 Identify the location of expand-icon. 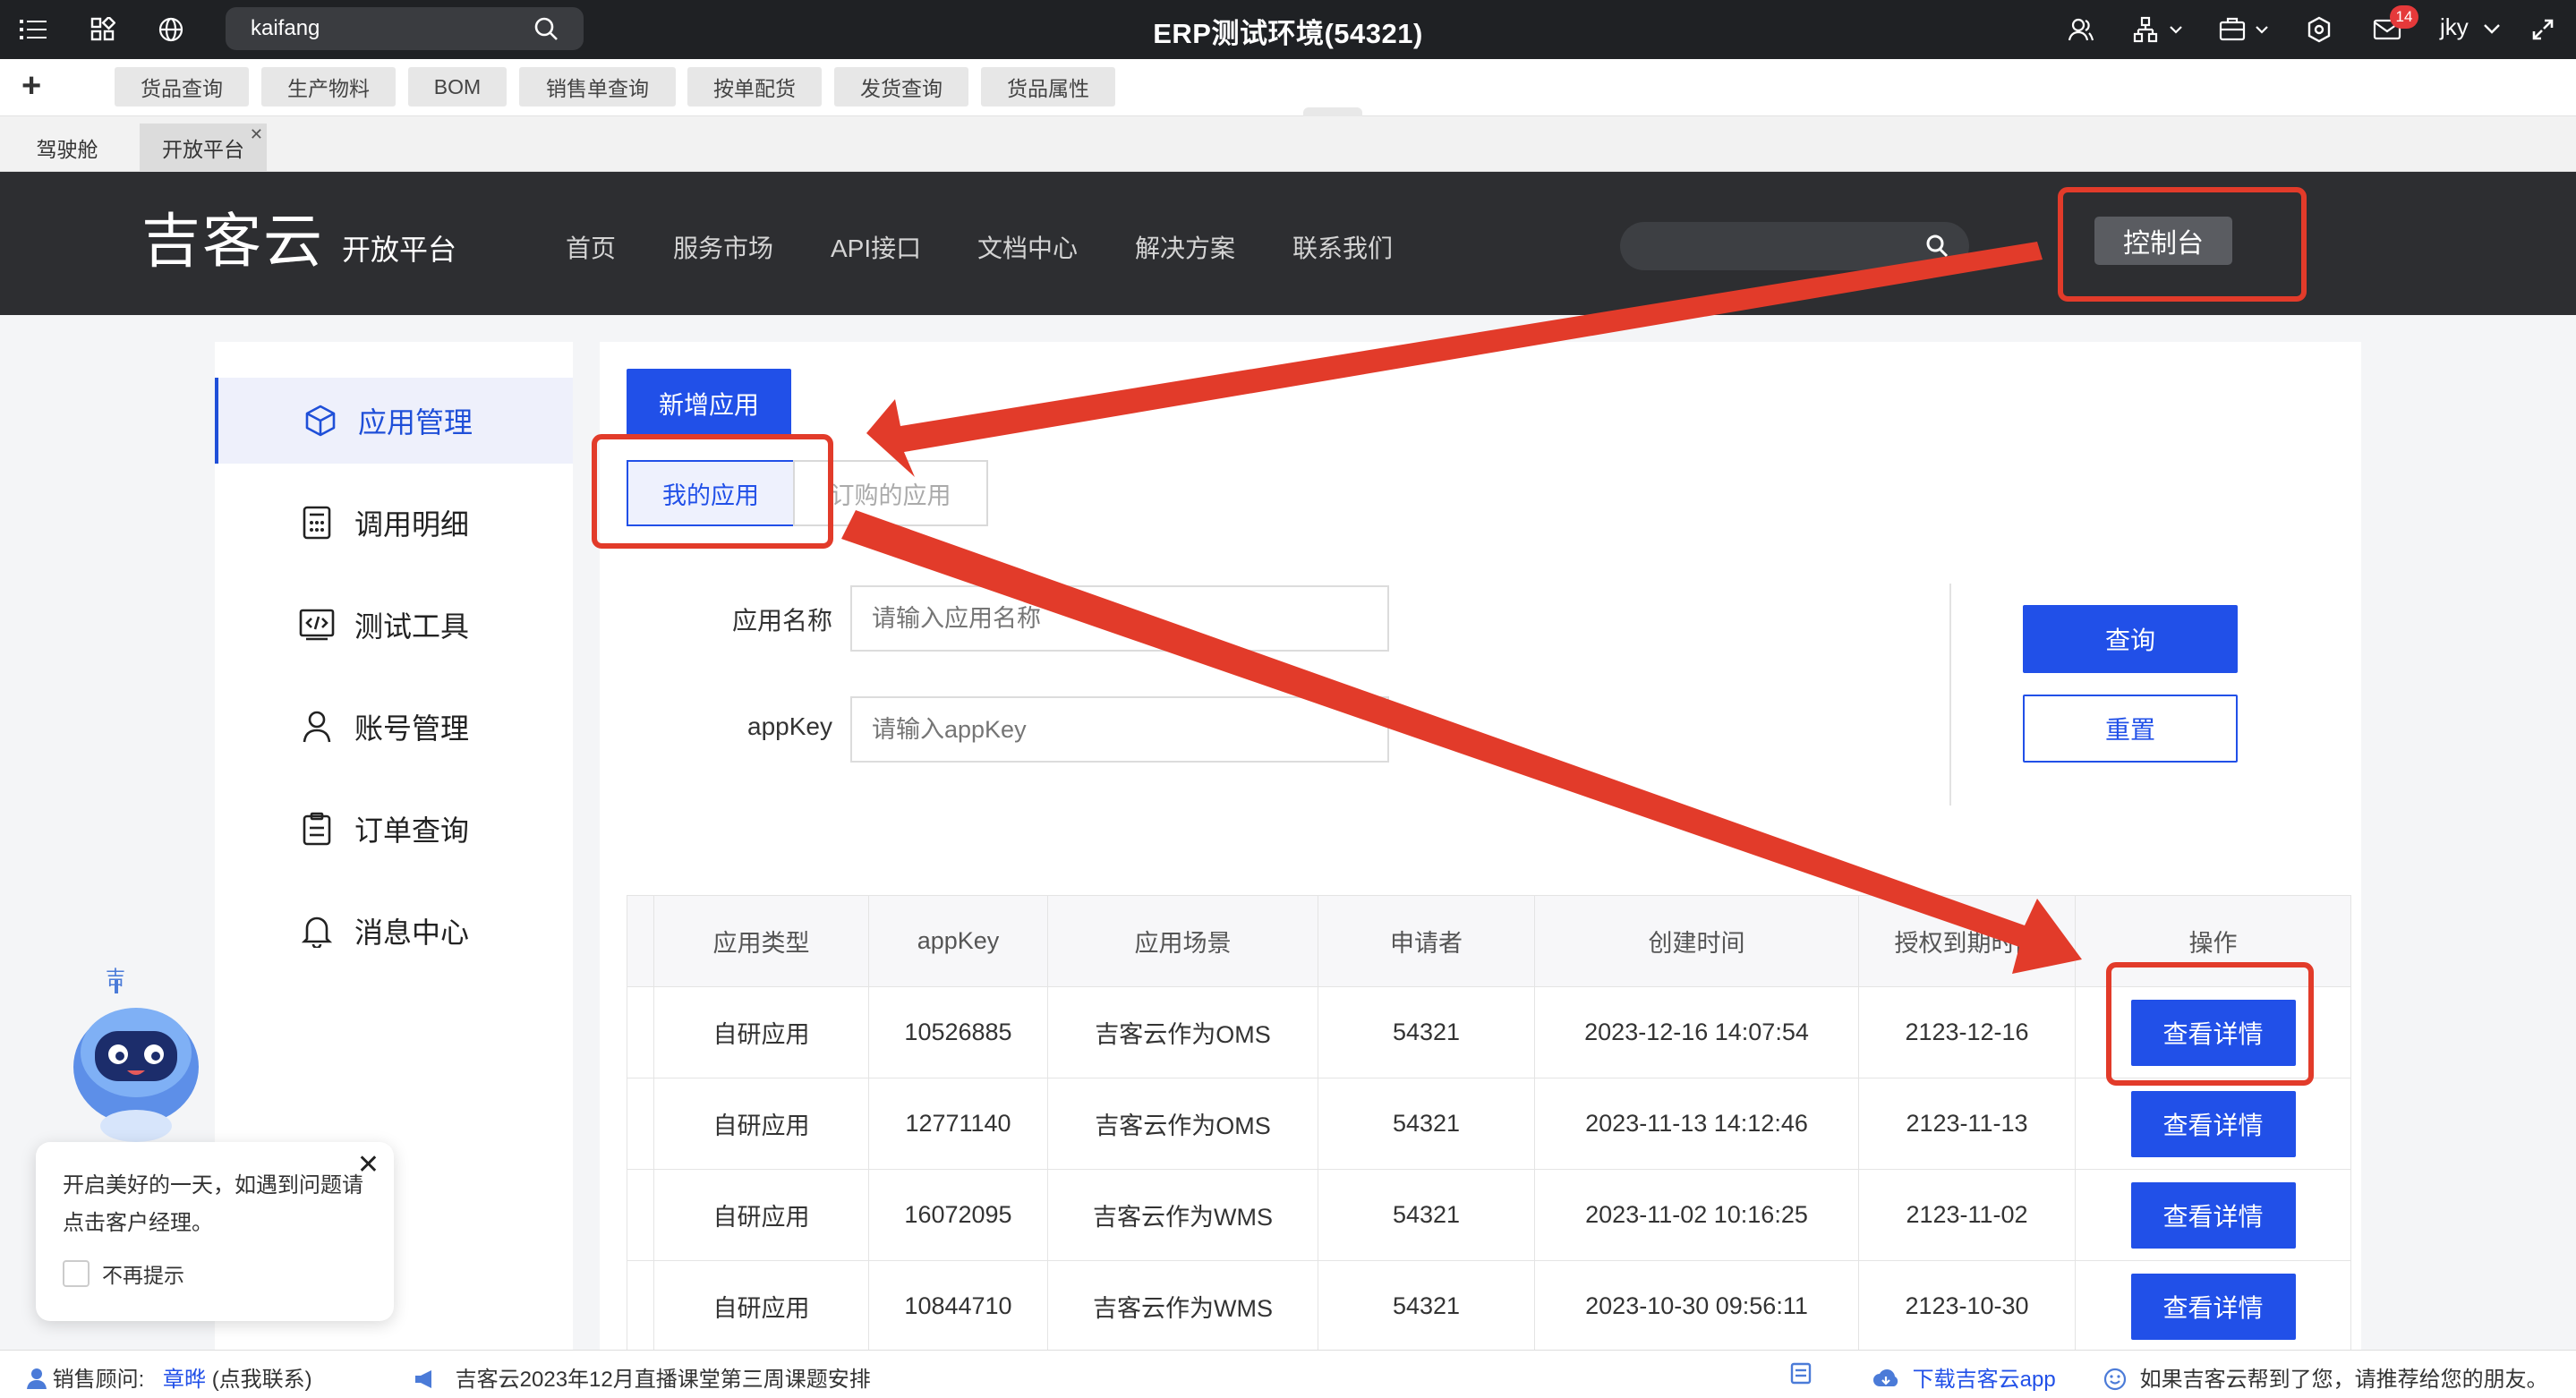
(2543, 30).